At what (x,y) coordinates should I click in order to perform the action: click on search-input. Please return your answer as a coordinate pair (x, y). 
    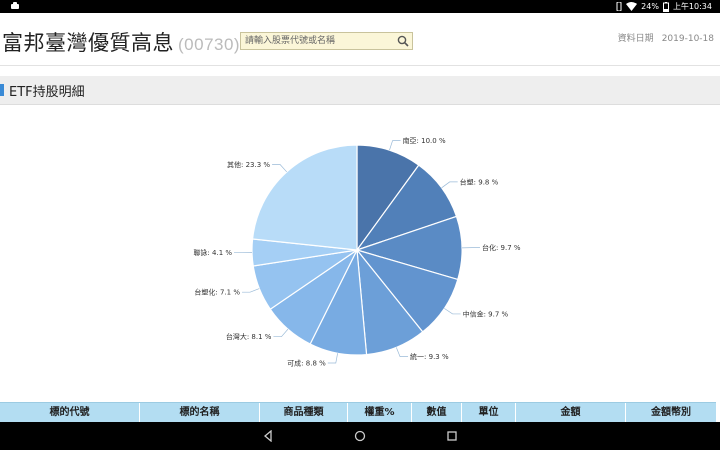
    Looking at the image, I should click on (320, 41).